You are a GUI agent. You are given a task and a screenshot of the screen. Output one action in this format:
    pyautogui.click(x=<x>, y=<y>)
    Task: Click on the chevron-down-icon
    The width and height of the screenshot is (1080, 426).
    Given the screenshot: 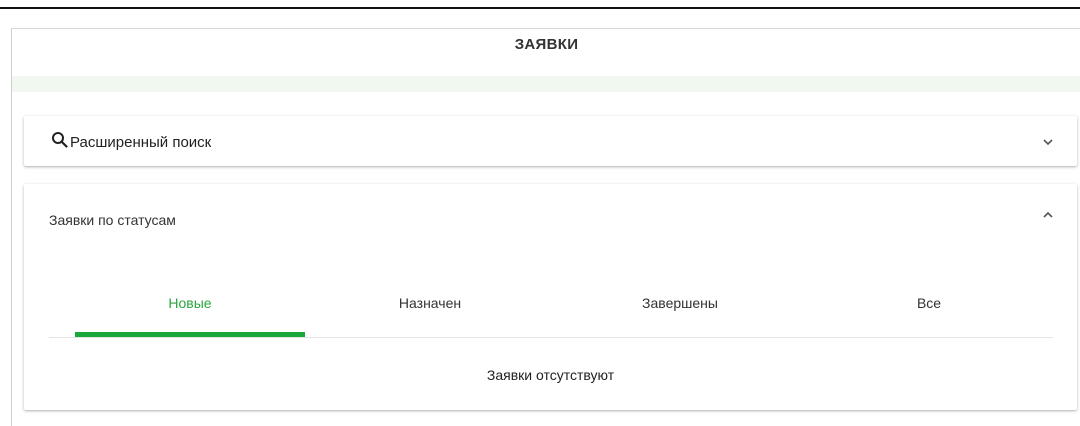 What is the action you would take?
    pyautogui.click(x=1048, y=142)
    